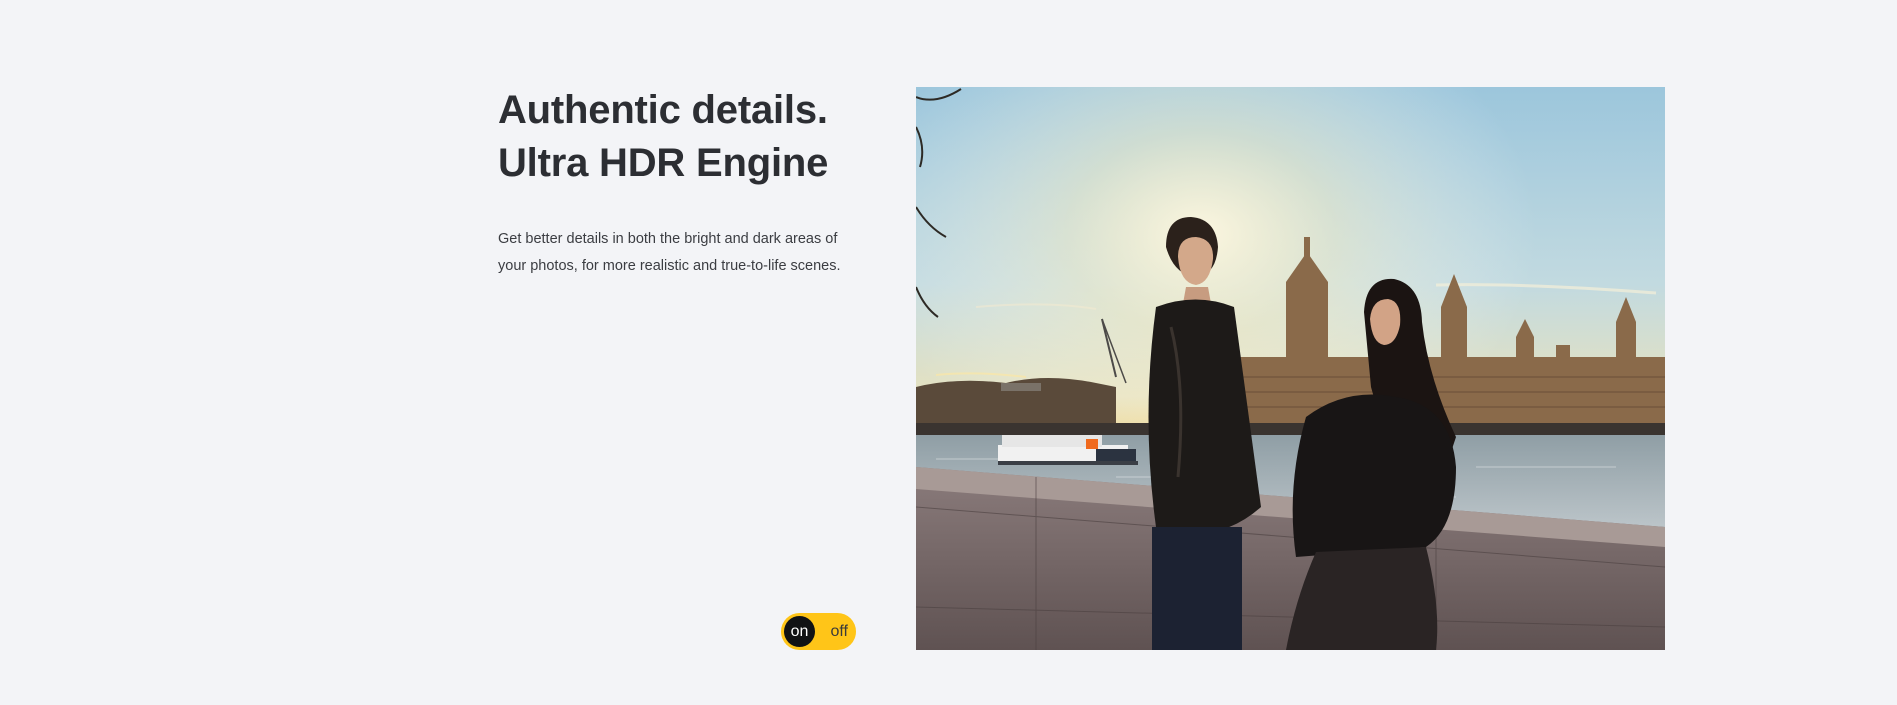 This screenshot has height=705, width=1897. Describe the element at coordinates (799, 631) in the screenshot. I see `toggle-knob-on: on` at that location.